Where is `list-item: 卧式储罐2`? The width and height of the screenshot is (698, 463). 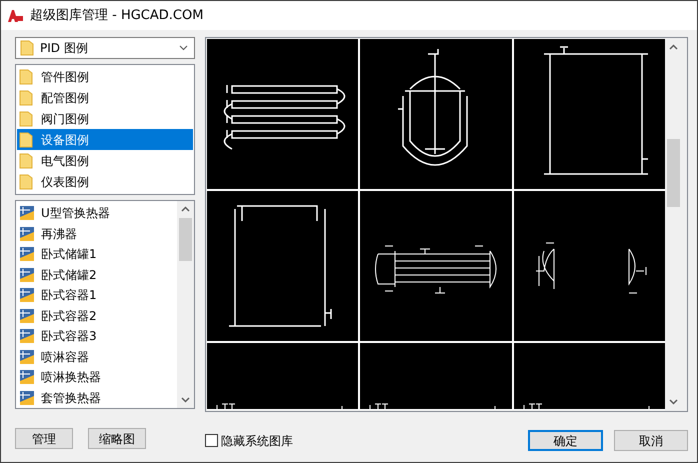
list-item: 卧式储罐2 is located at coordinates (98, 274).